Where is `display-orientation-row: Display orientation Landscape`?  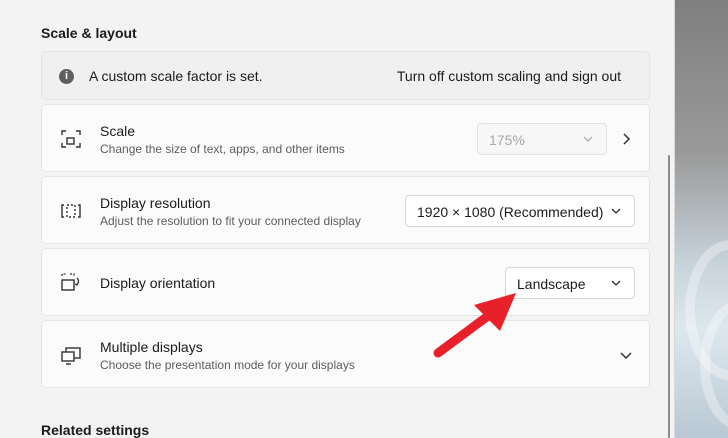 display-orientation-row: Display orientation Landscape is located at coordinates (345, 282).